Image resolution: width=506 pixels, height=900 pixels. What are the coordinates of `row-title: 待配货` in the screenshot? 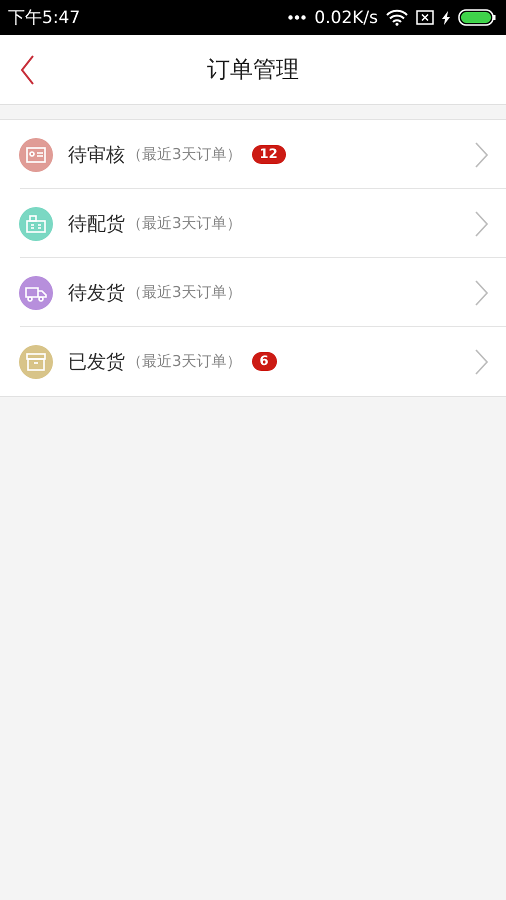 It's located at (96, 223).